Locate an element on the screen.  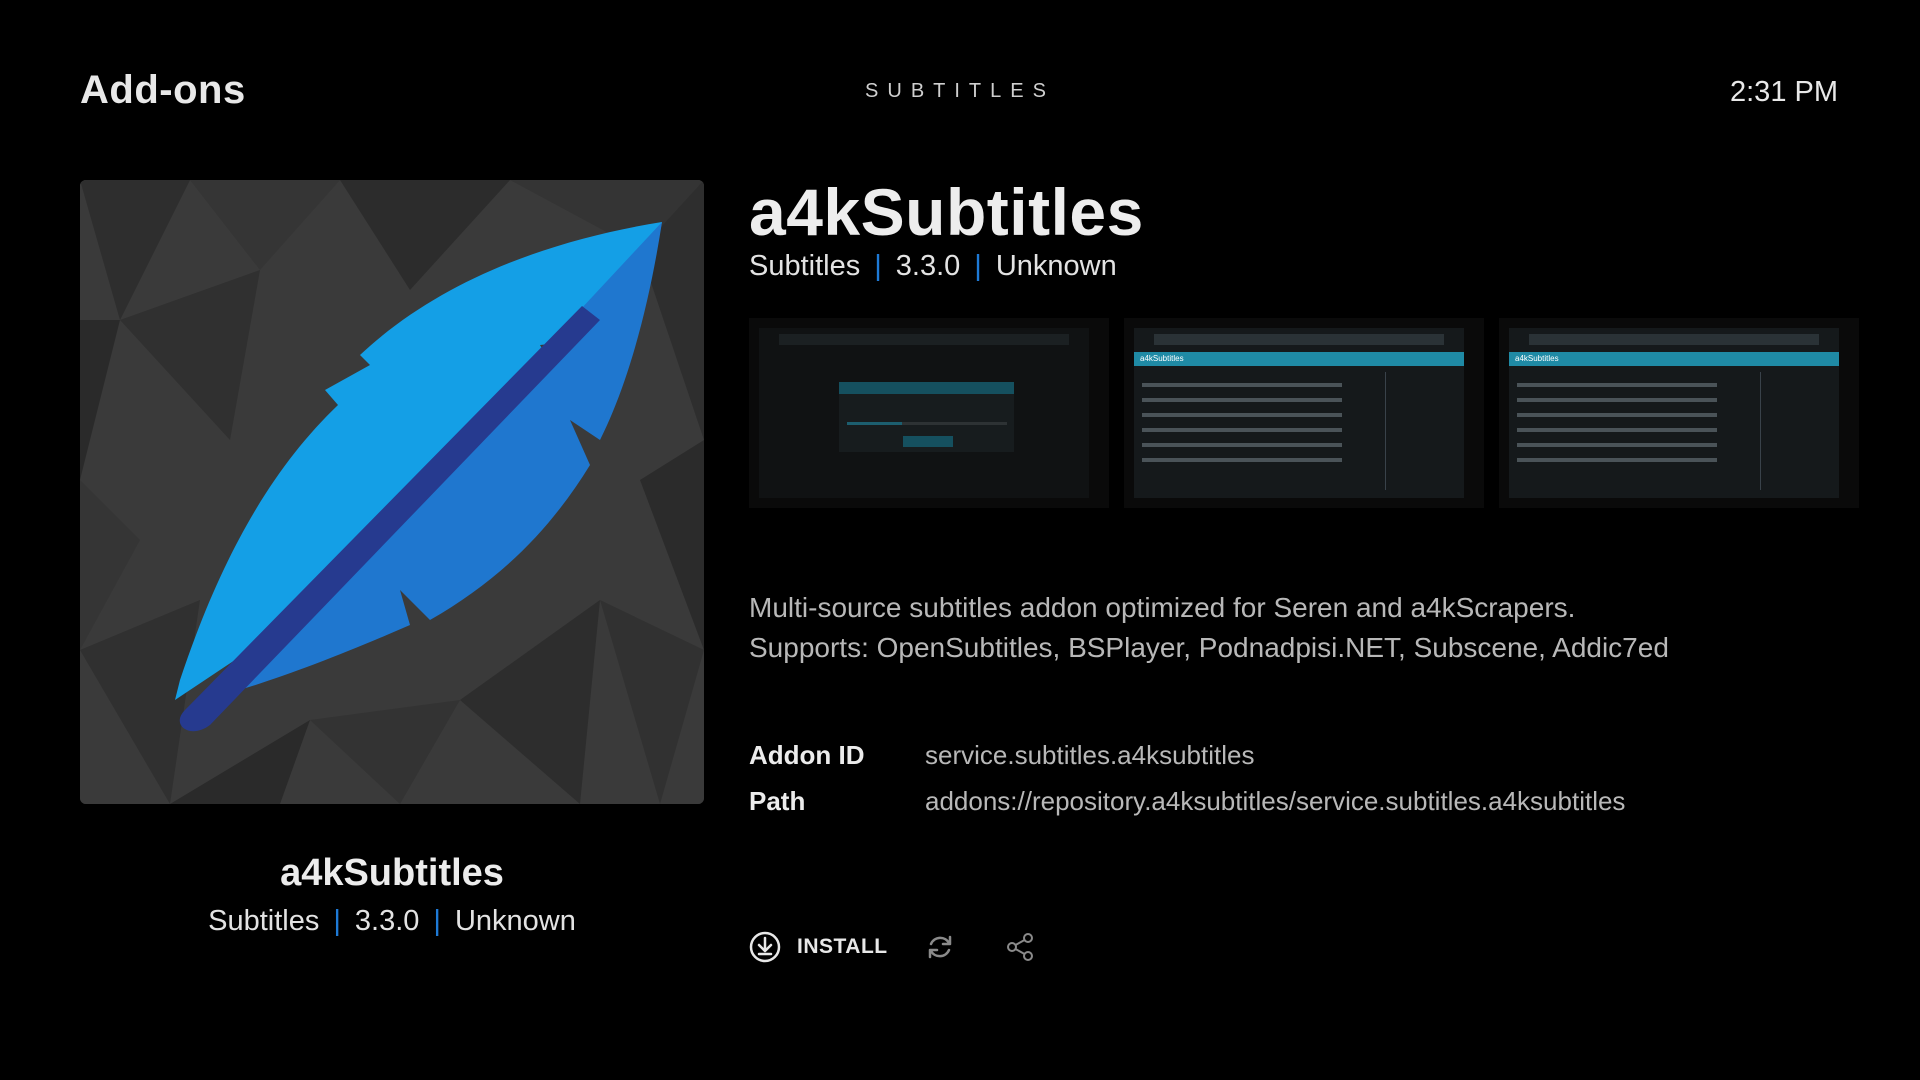
screenshot-strip: a4kSubtitles a4kSubtitles is located at coordinates (1304, 413).